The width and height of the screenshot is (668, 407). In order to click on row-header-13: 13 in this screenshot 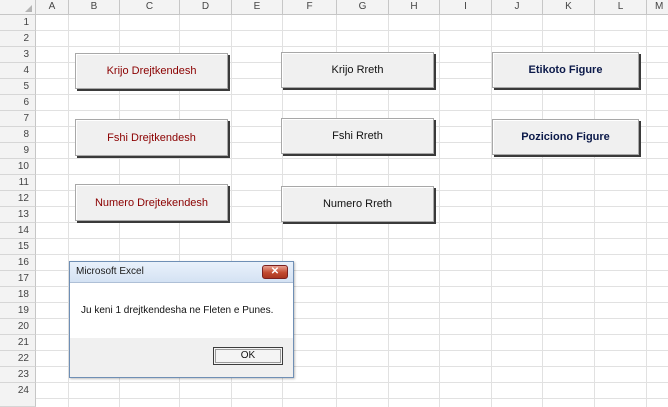, I will do `click(18, 215)`.